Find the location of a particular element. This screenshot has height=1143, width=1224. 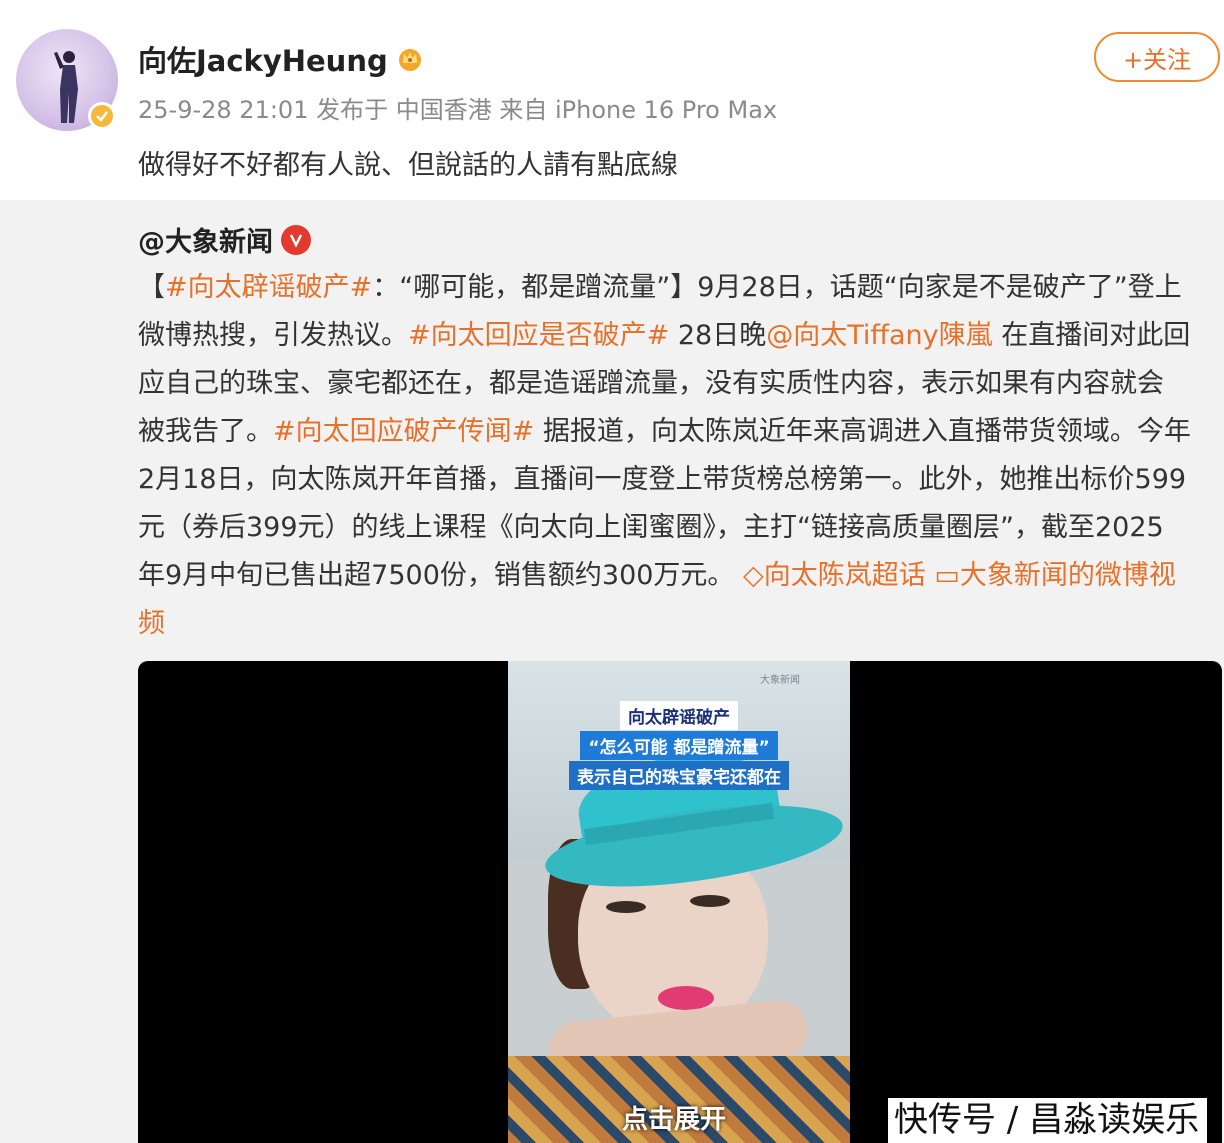

expand-button: 点击展开 is located at coordinates (674, 1117).